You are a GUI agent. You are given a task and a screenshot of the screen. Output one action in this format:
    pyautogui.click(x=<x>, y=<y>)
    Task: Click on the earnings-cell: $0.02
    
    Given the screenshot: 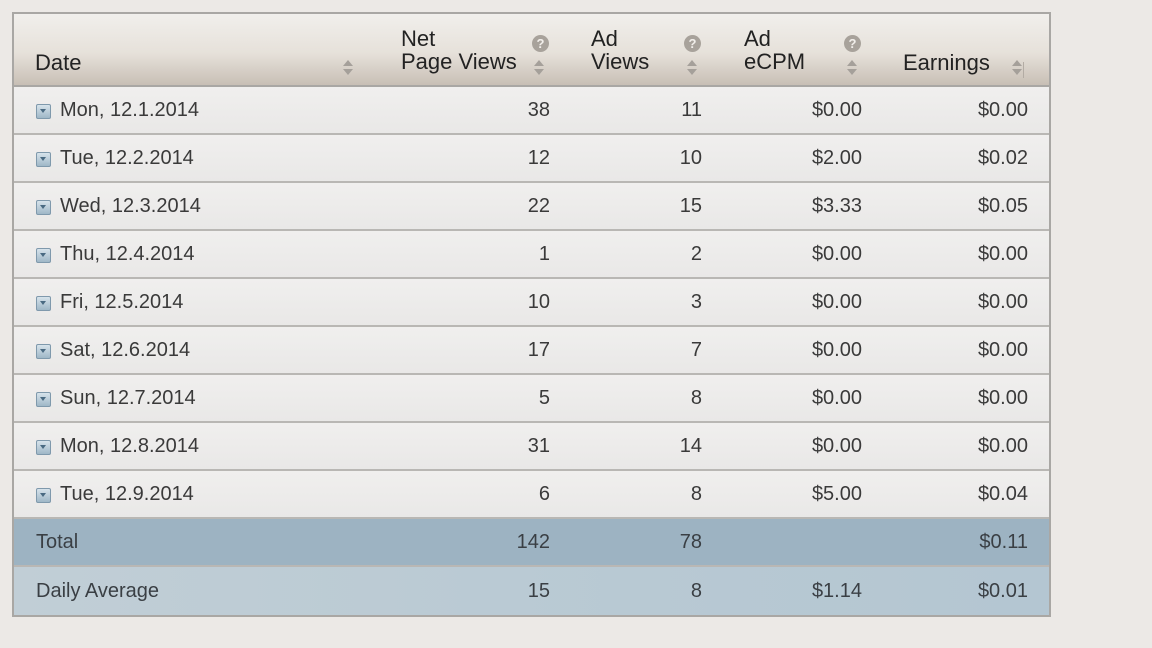 What is the action you would take?
    pyautogui.click(x=1002, y=157)
    